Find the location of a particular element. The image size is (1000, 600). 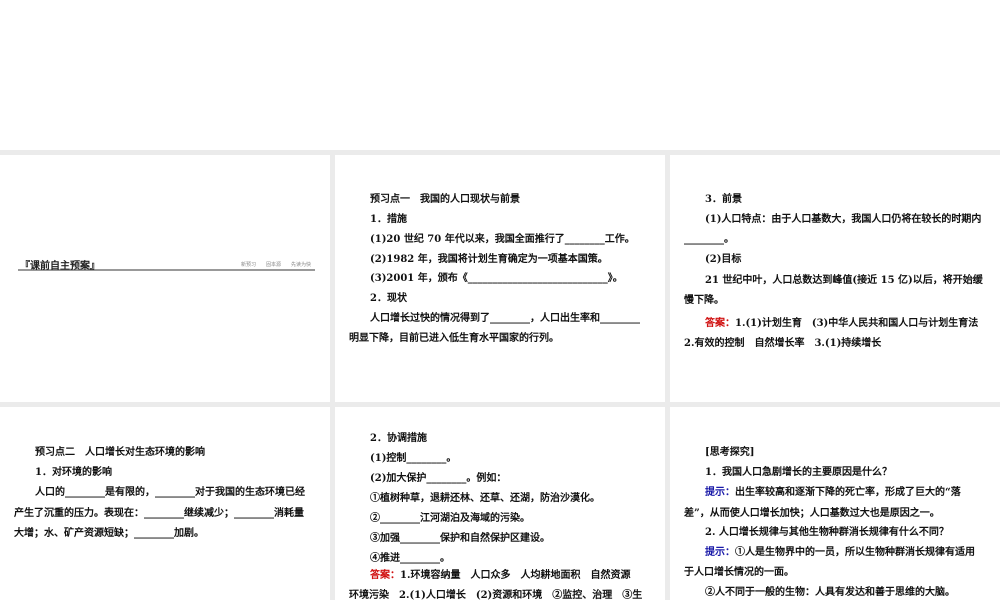

heading: 预习点二 人口增长对生态环境的影响 is located at coordinates (120, 452).